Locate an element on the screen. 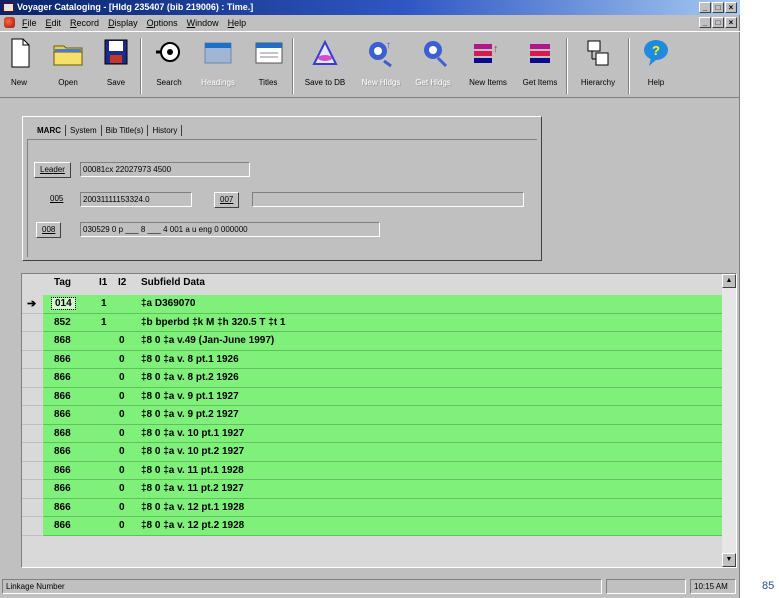  get-items-button: Get Items is located at coordinates (540, 65).